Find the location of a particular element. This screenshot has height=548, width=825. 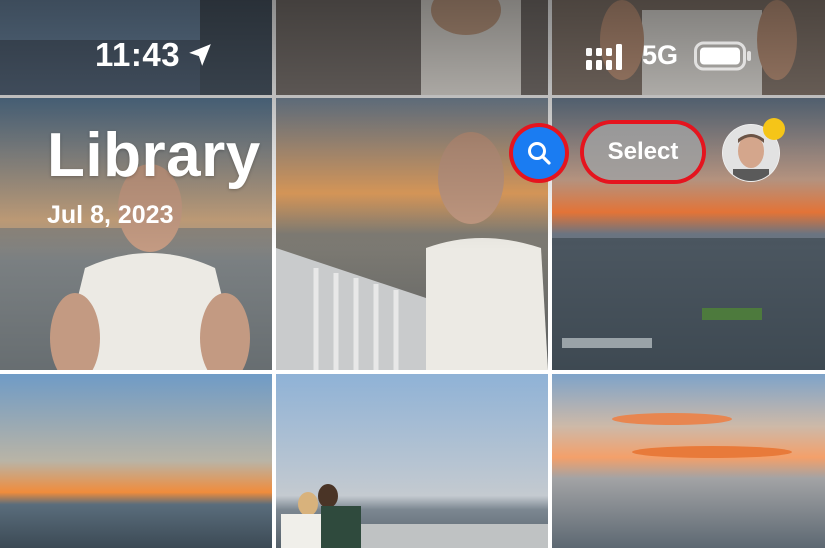

search-icon is located at coordinates (539, 153).